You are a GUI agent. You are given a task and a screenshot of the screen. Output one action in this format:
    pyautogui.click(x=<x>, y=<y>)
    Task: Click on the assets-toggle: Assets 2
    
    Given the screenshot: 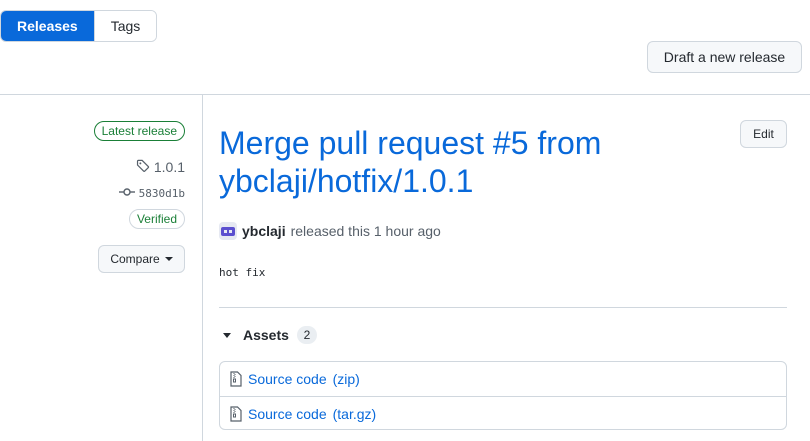 What is the action you would take?
    pyautogui.click(x=268, y=335)
    